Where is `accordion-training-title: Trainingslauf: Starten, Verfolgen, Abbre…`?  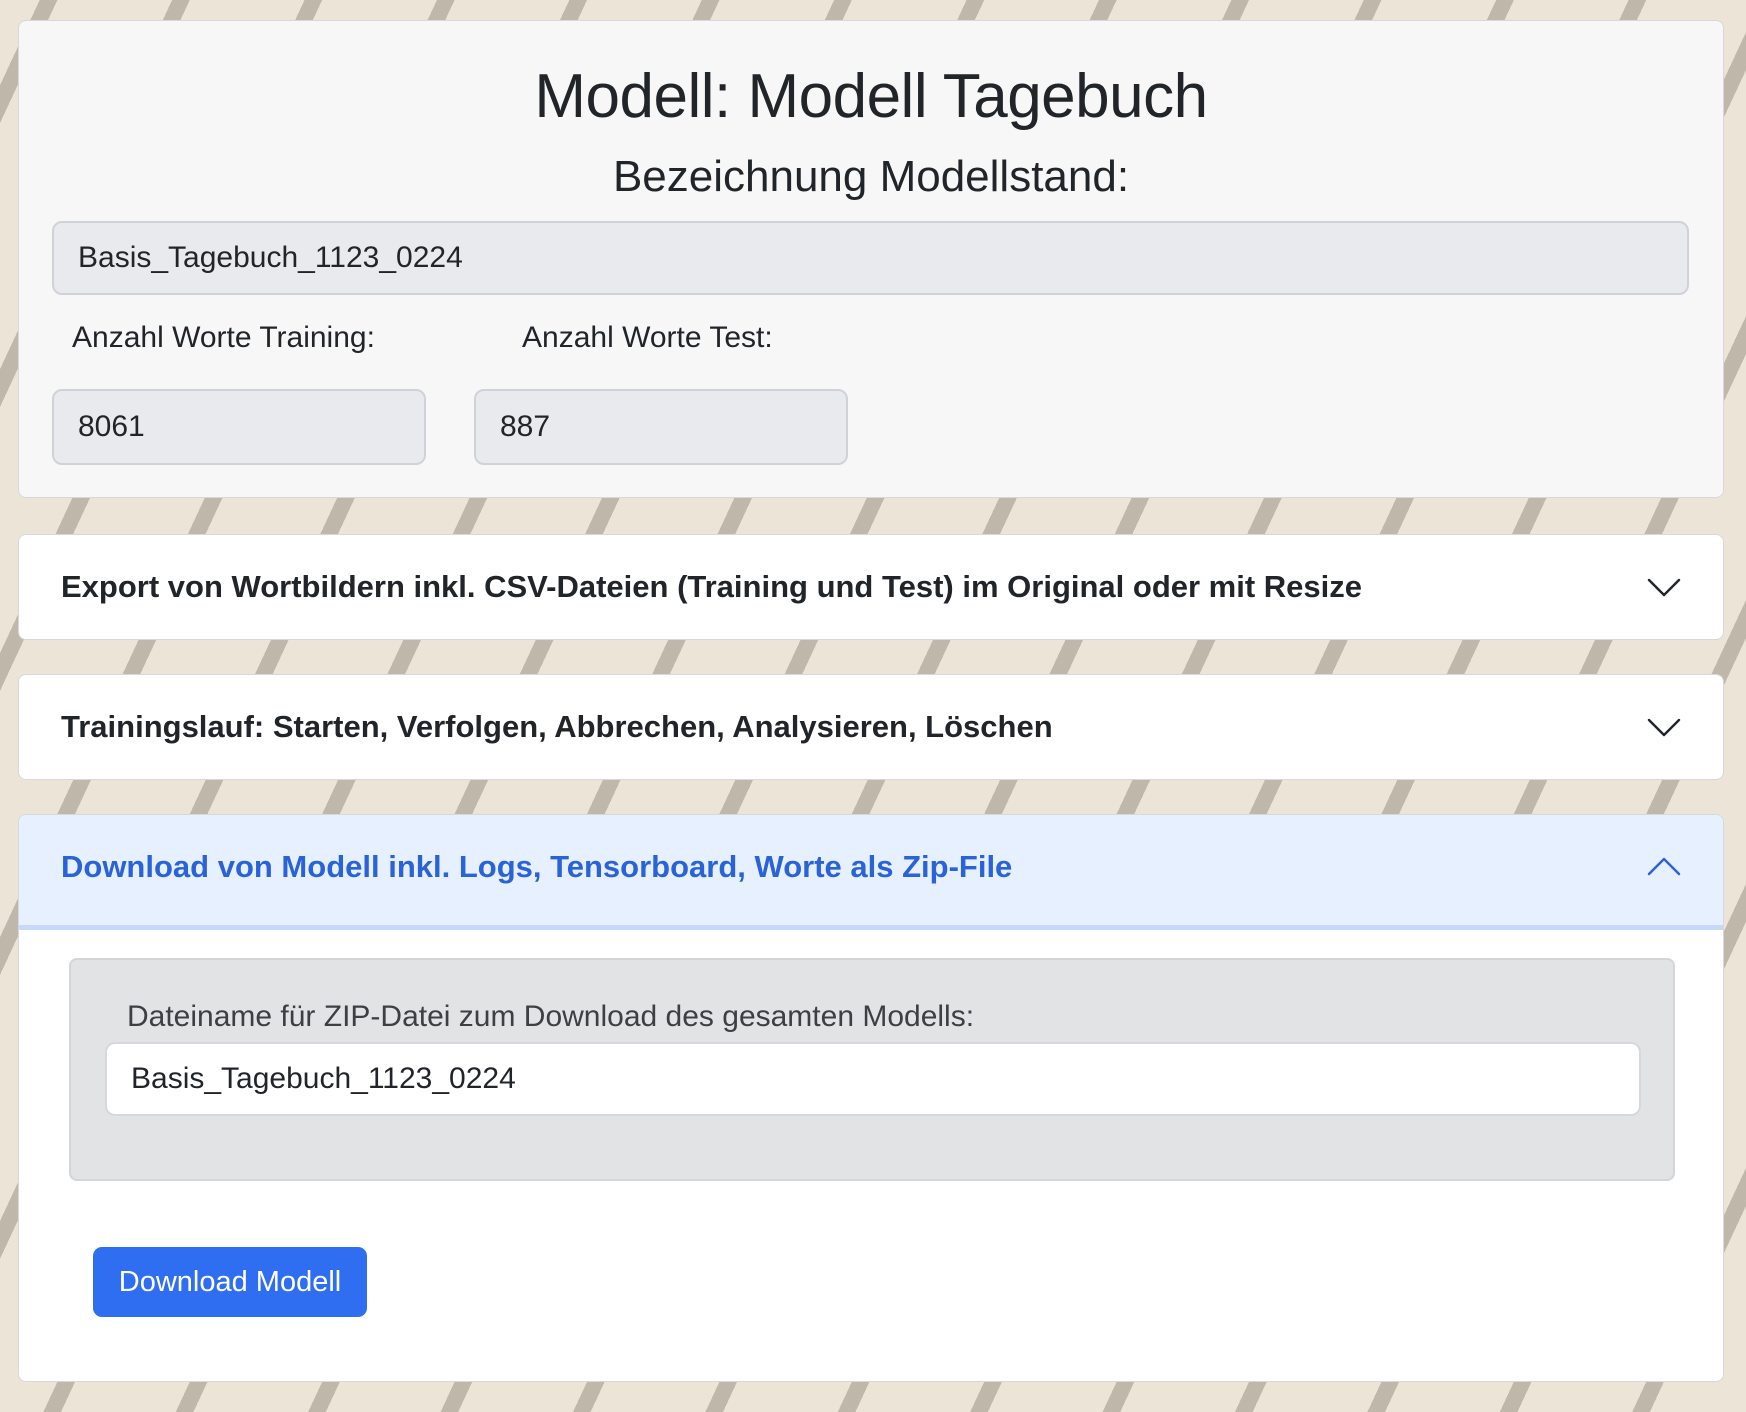
accordion-training-title: Trainingslauf: Starten, Verfolgen, Abbre… is located at coordinates (557, 726).